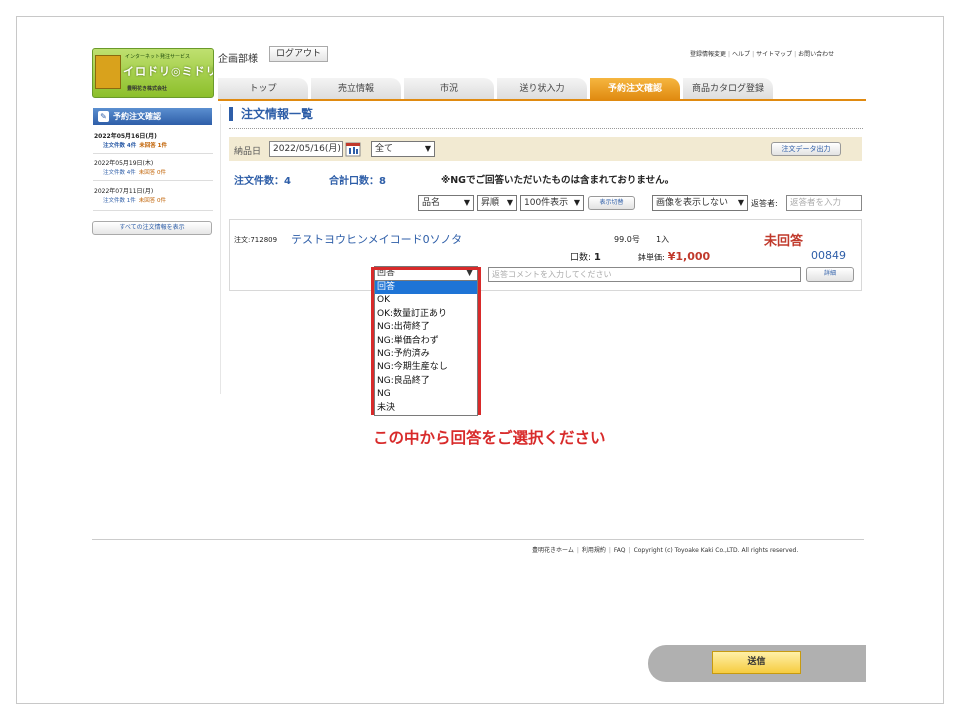  What do you see at coordinates (620, 550) in the screenshot?
I see `footer-link-faq: FAQ` at bounding box center [620, 550].